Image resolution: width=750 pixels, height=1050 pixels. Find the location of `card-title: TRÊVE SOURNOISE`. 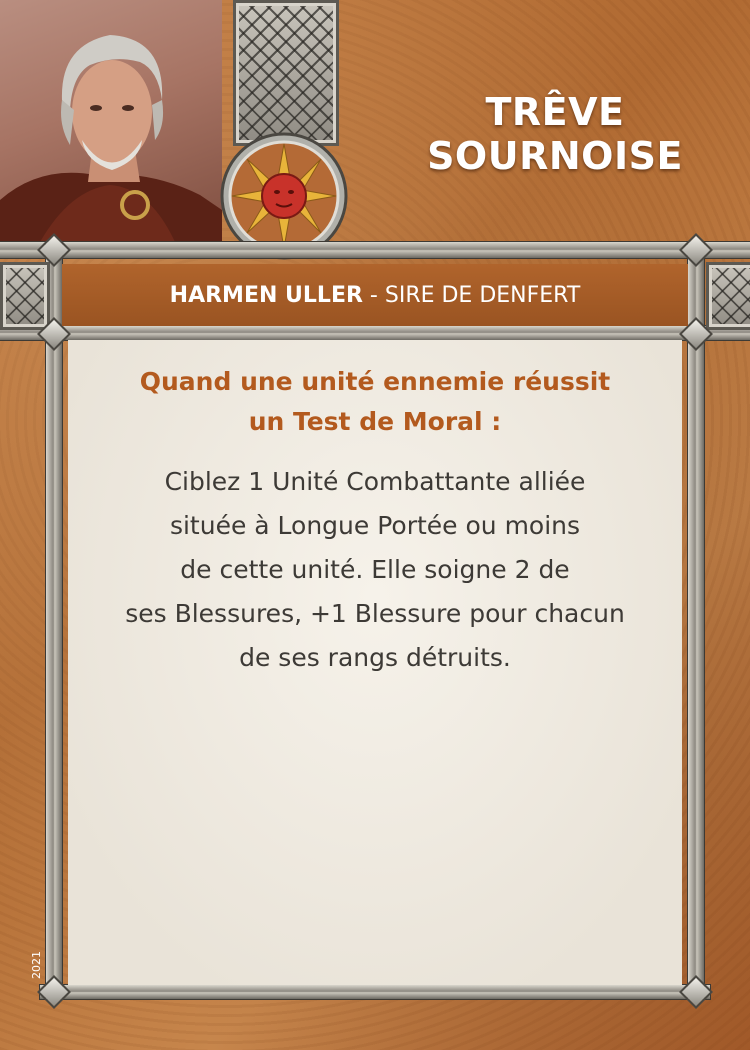

card-title: TRÊVE SOURNOISE is located at coordinates (555, 134).